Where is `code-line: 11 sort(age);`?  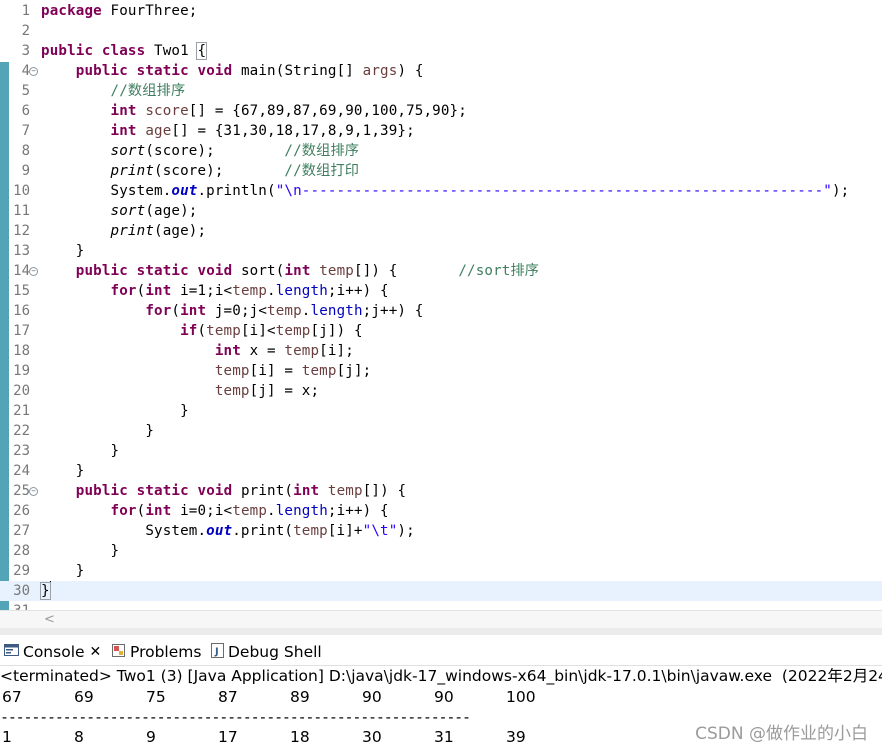 code-line: 11 sort(age); is located at coordinates (441, 211).